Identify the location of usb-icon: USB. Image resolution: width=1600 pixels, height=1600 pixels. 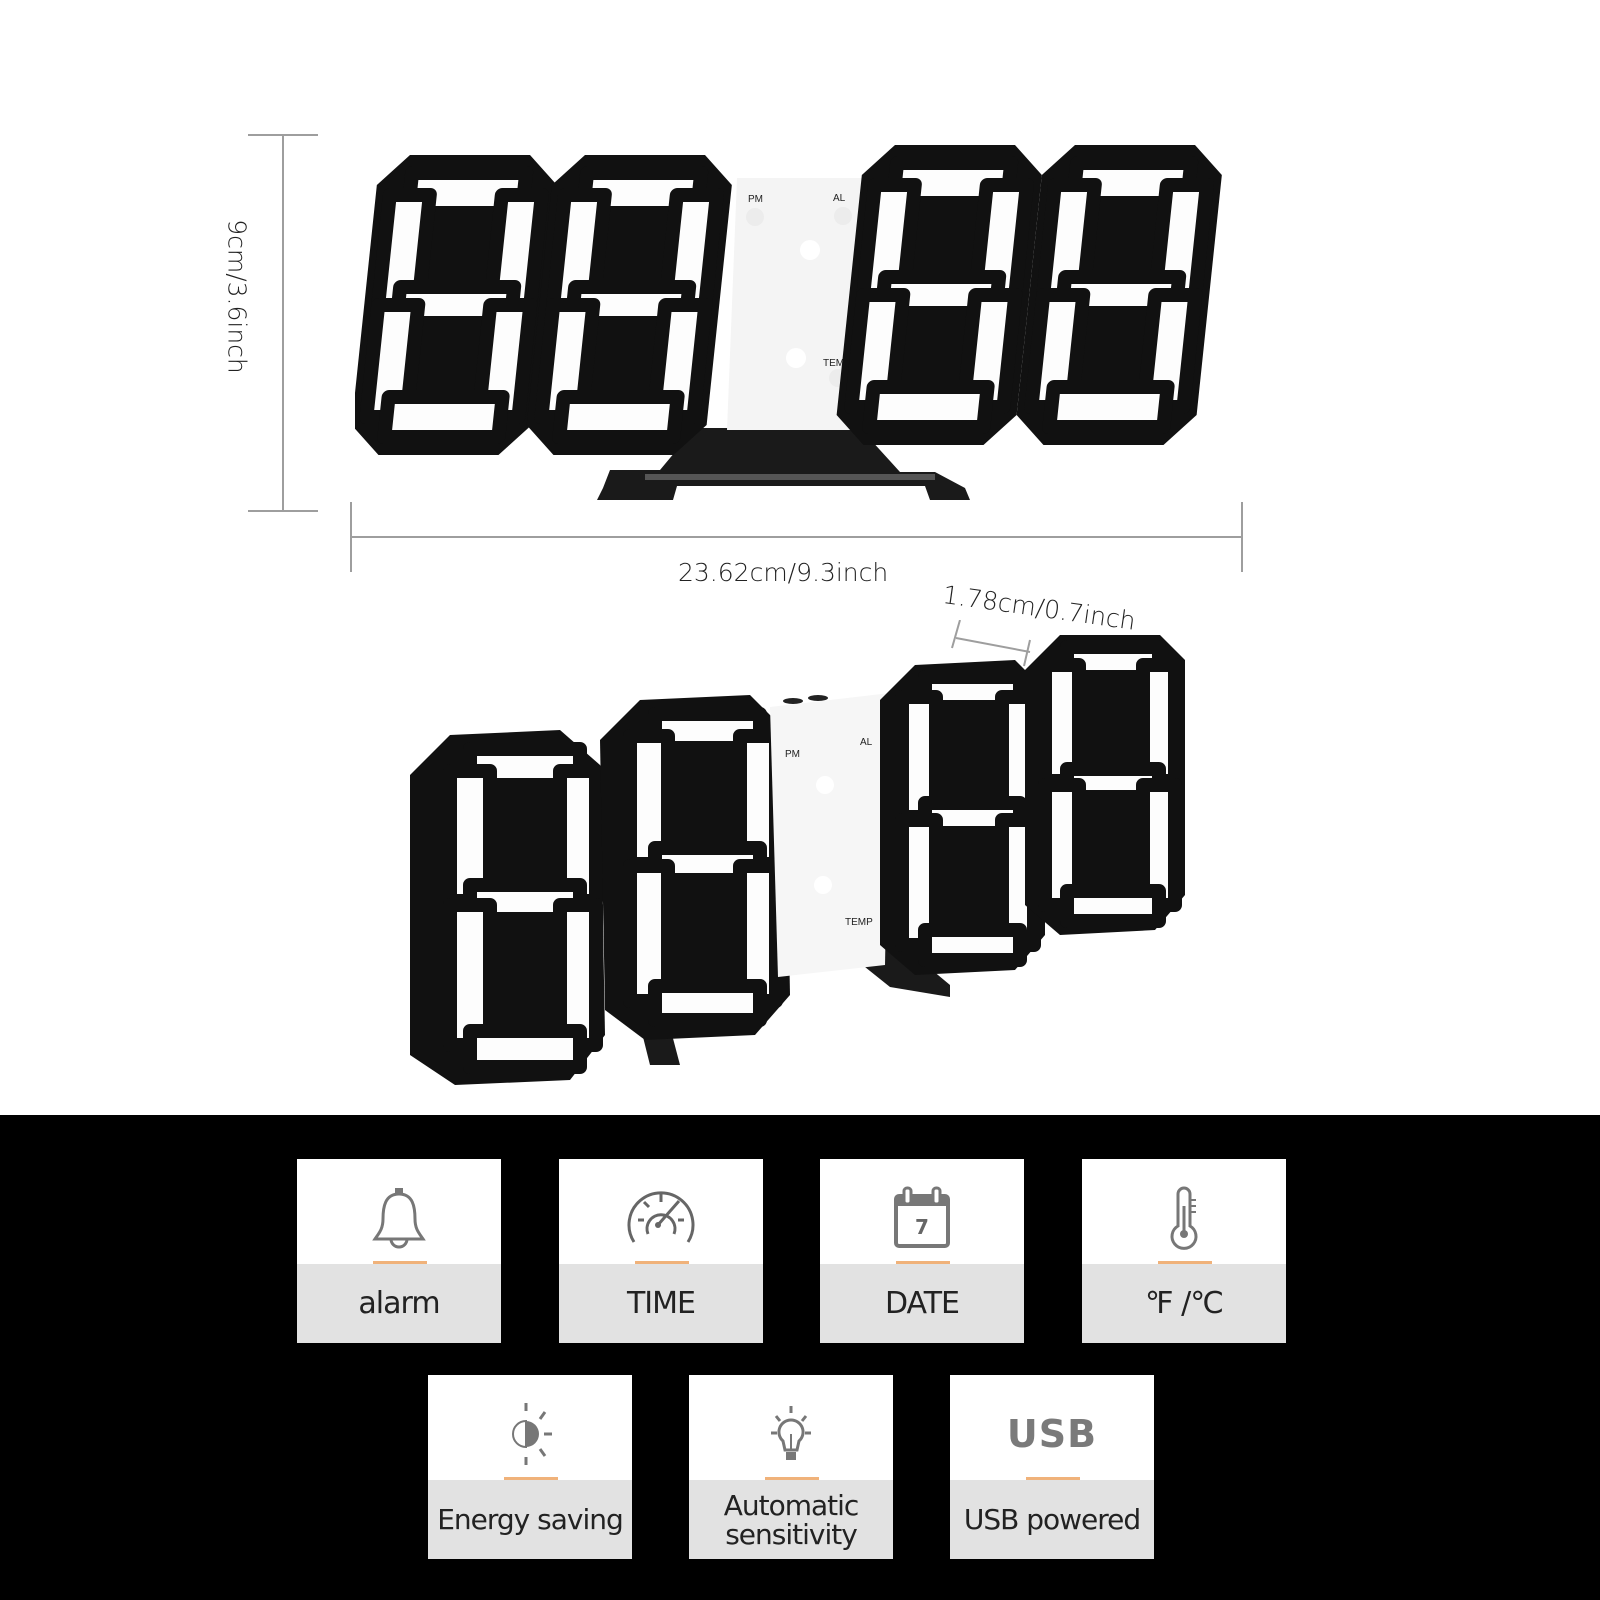
(1052, 1434).